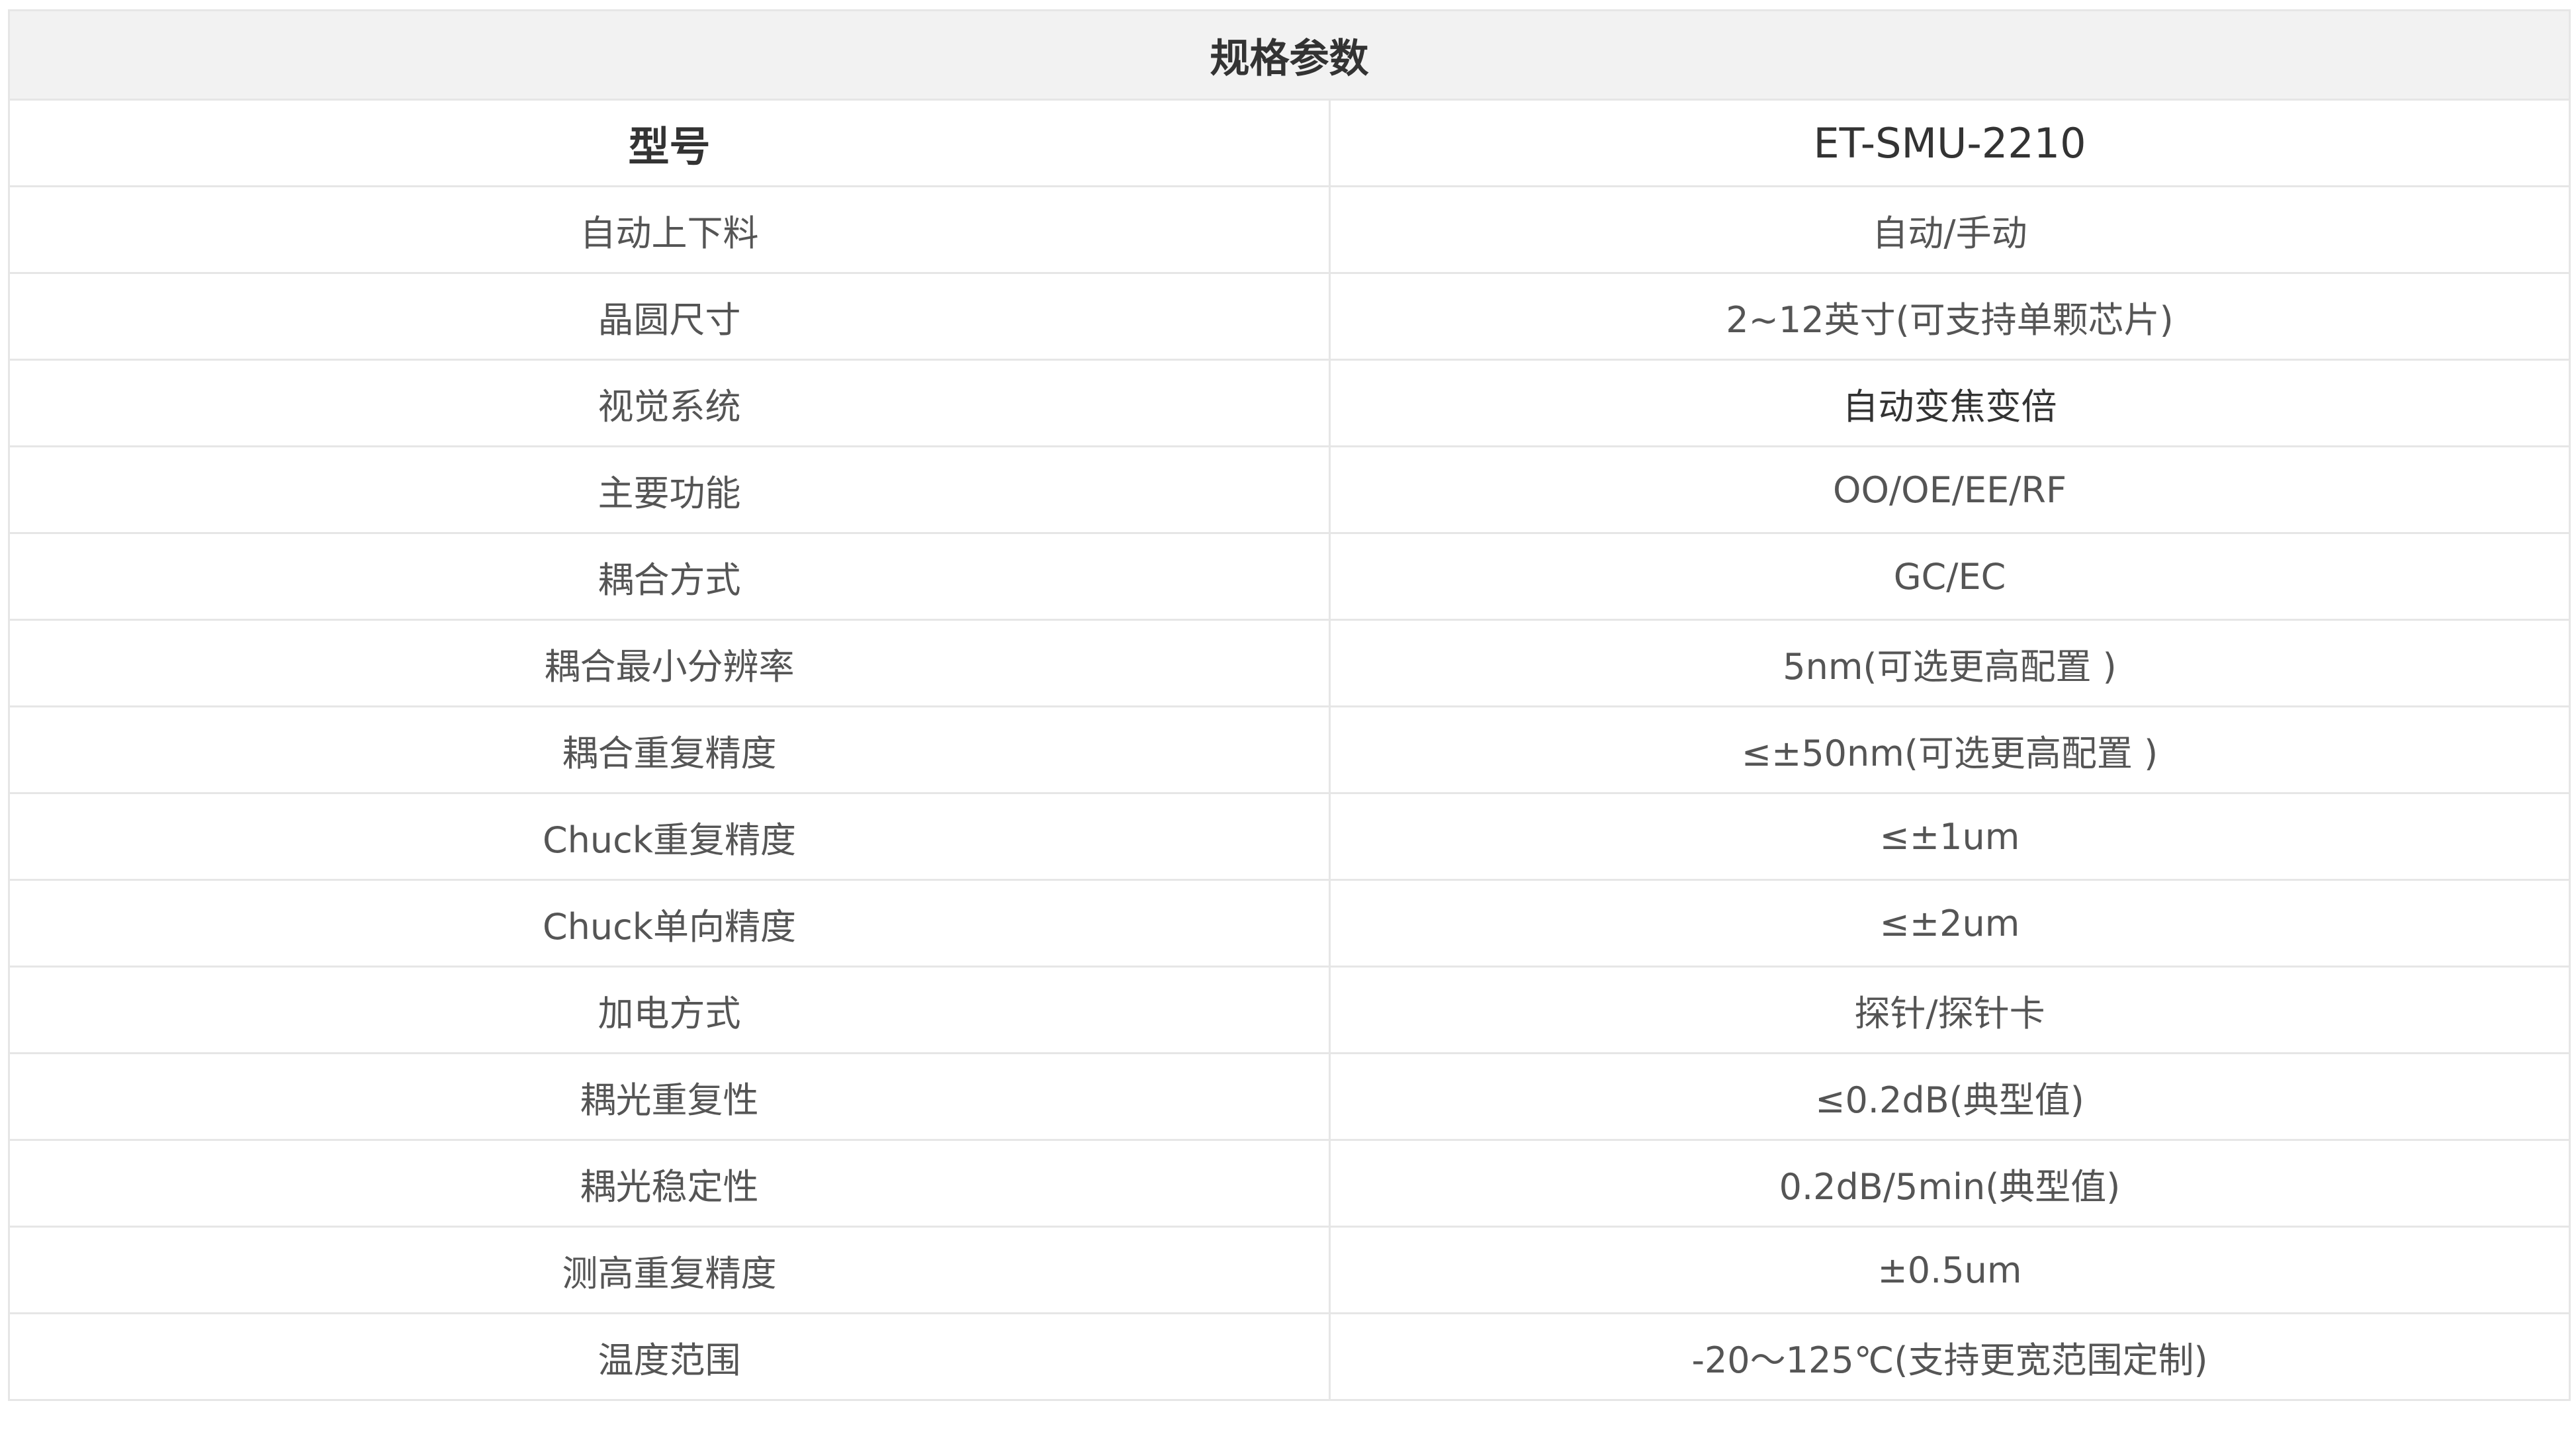 This screenshot has width=2576, height=1442. I want to click on row-label: 耦合最小分辨率, so click(669, 663).